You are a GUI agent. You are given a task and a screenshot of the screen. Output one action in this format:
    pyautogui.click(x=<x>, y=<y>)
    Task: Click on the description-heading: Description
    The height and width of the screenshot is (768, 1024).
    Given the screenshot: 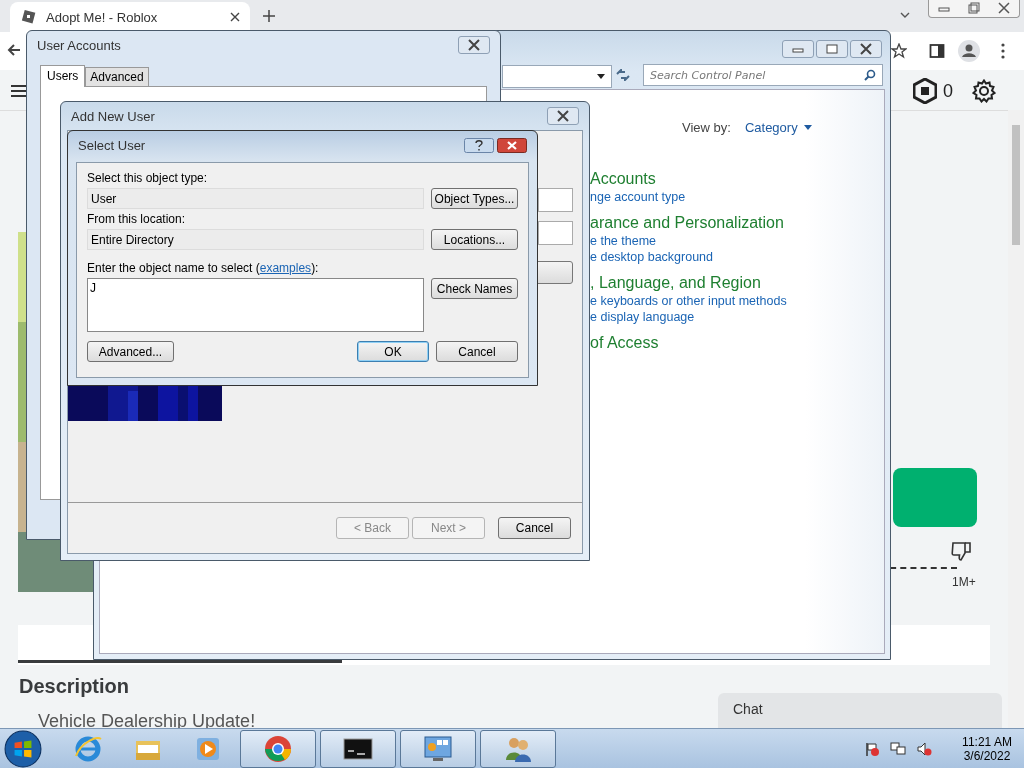 What is the action you would take?
    pyautogui.click(x=74, y=686)
    